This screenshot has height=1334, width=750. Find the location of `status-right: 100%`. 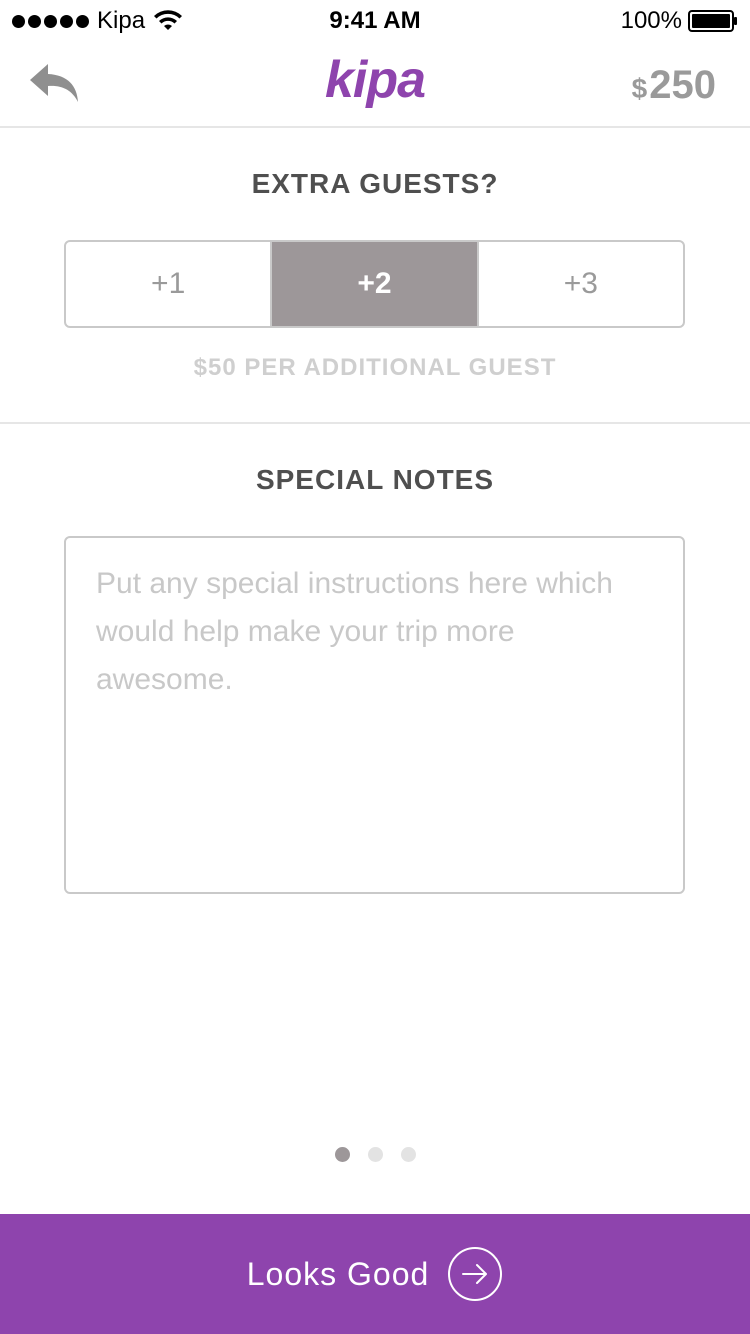

status-right: 100% is located at coordinates (679, 21).